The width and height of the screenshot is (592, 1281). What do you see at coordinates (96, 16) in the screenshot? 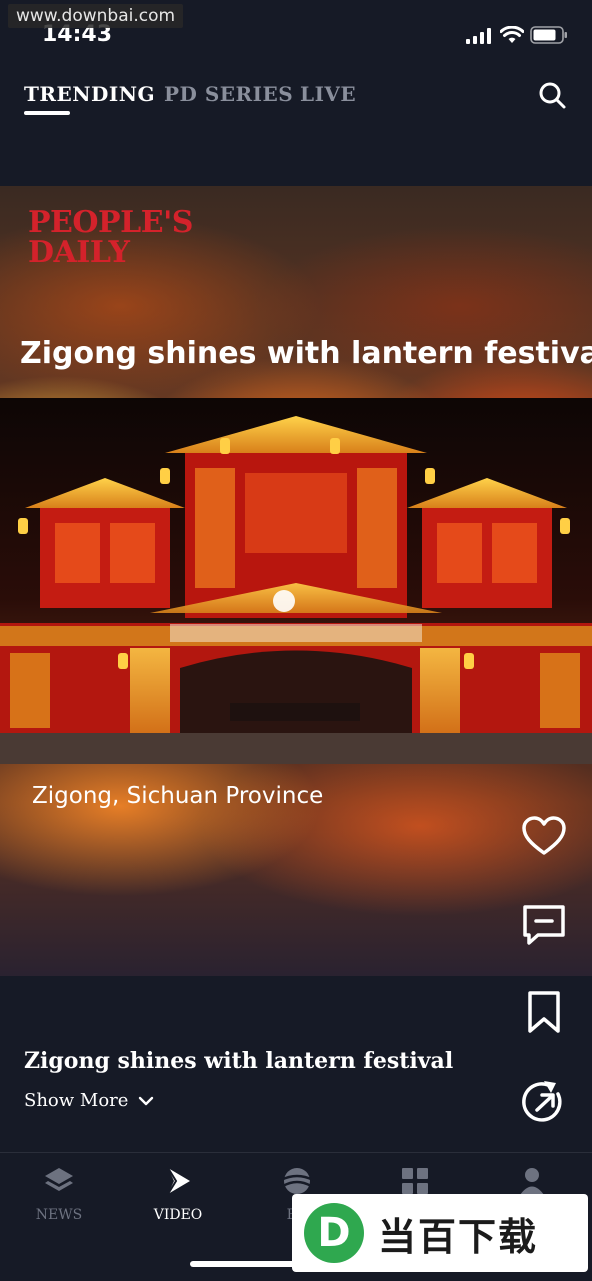
I see `site-watermark: www.downbai.com` at bounding box center [96, 16].